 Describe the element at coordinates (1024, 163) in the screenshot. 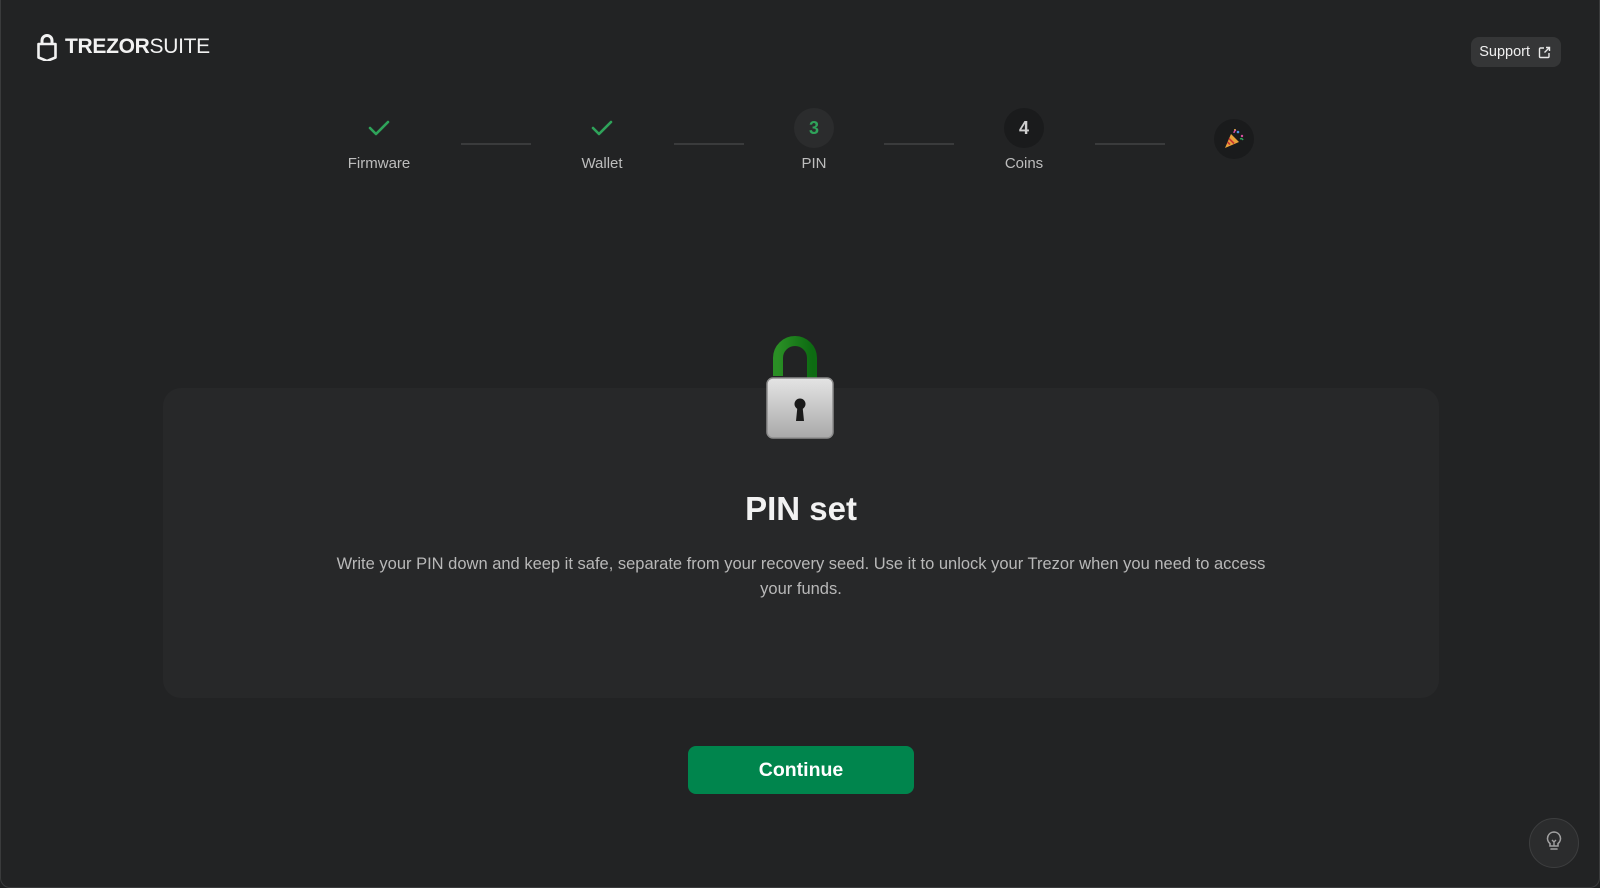

I see `step-label: Coins` at that location.